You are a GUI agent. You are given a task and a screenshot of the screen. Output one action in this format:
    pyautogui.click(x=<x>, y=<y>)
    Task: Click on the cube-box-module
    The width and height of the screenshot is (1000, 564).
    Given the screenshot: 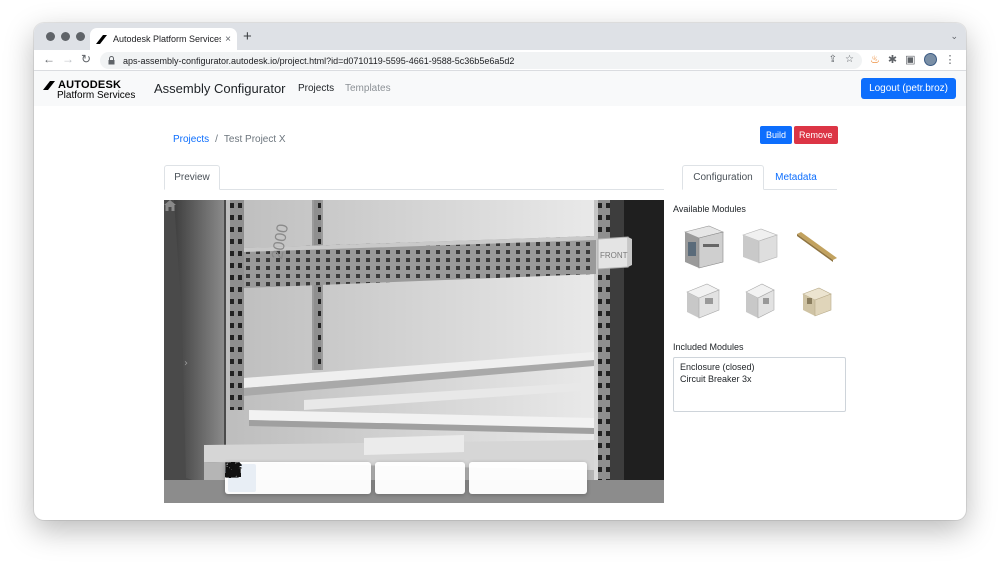 What is the action you would take?
    pyautogui.click(x=760, y=246)
    